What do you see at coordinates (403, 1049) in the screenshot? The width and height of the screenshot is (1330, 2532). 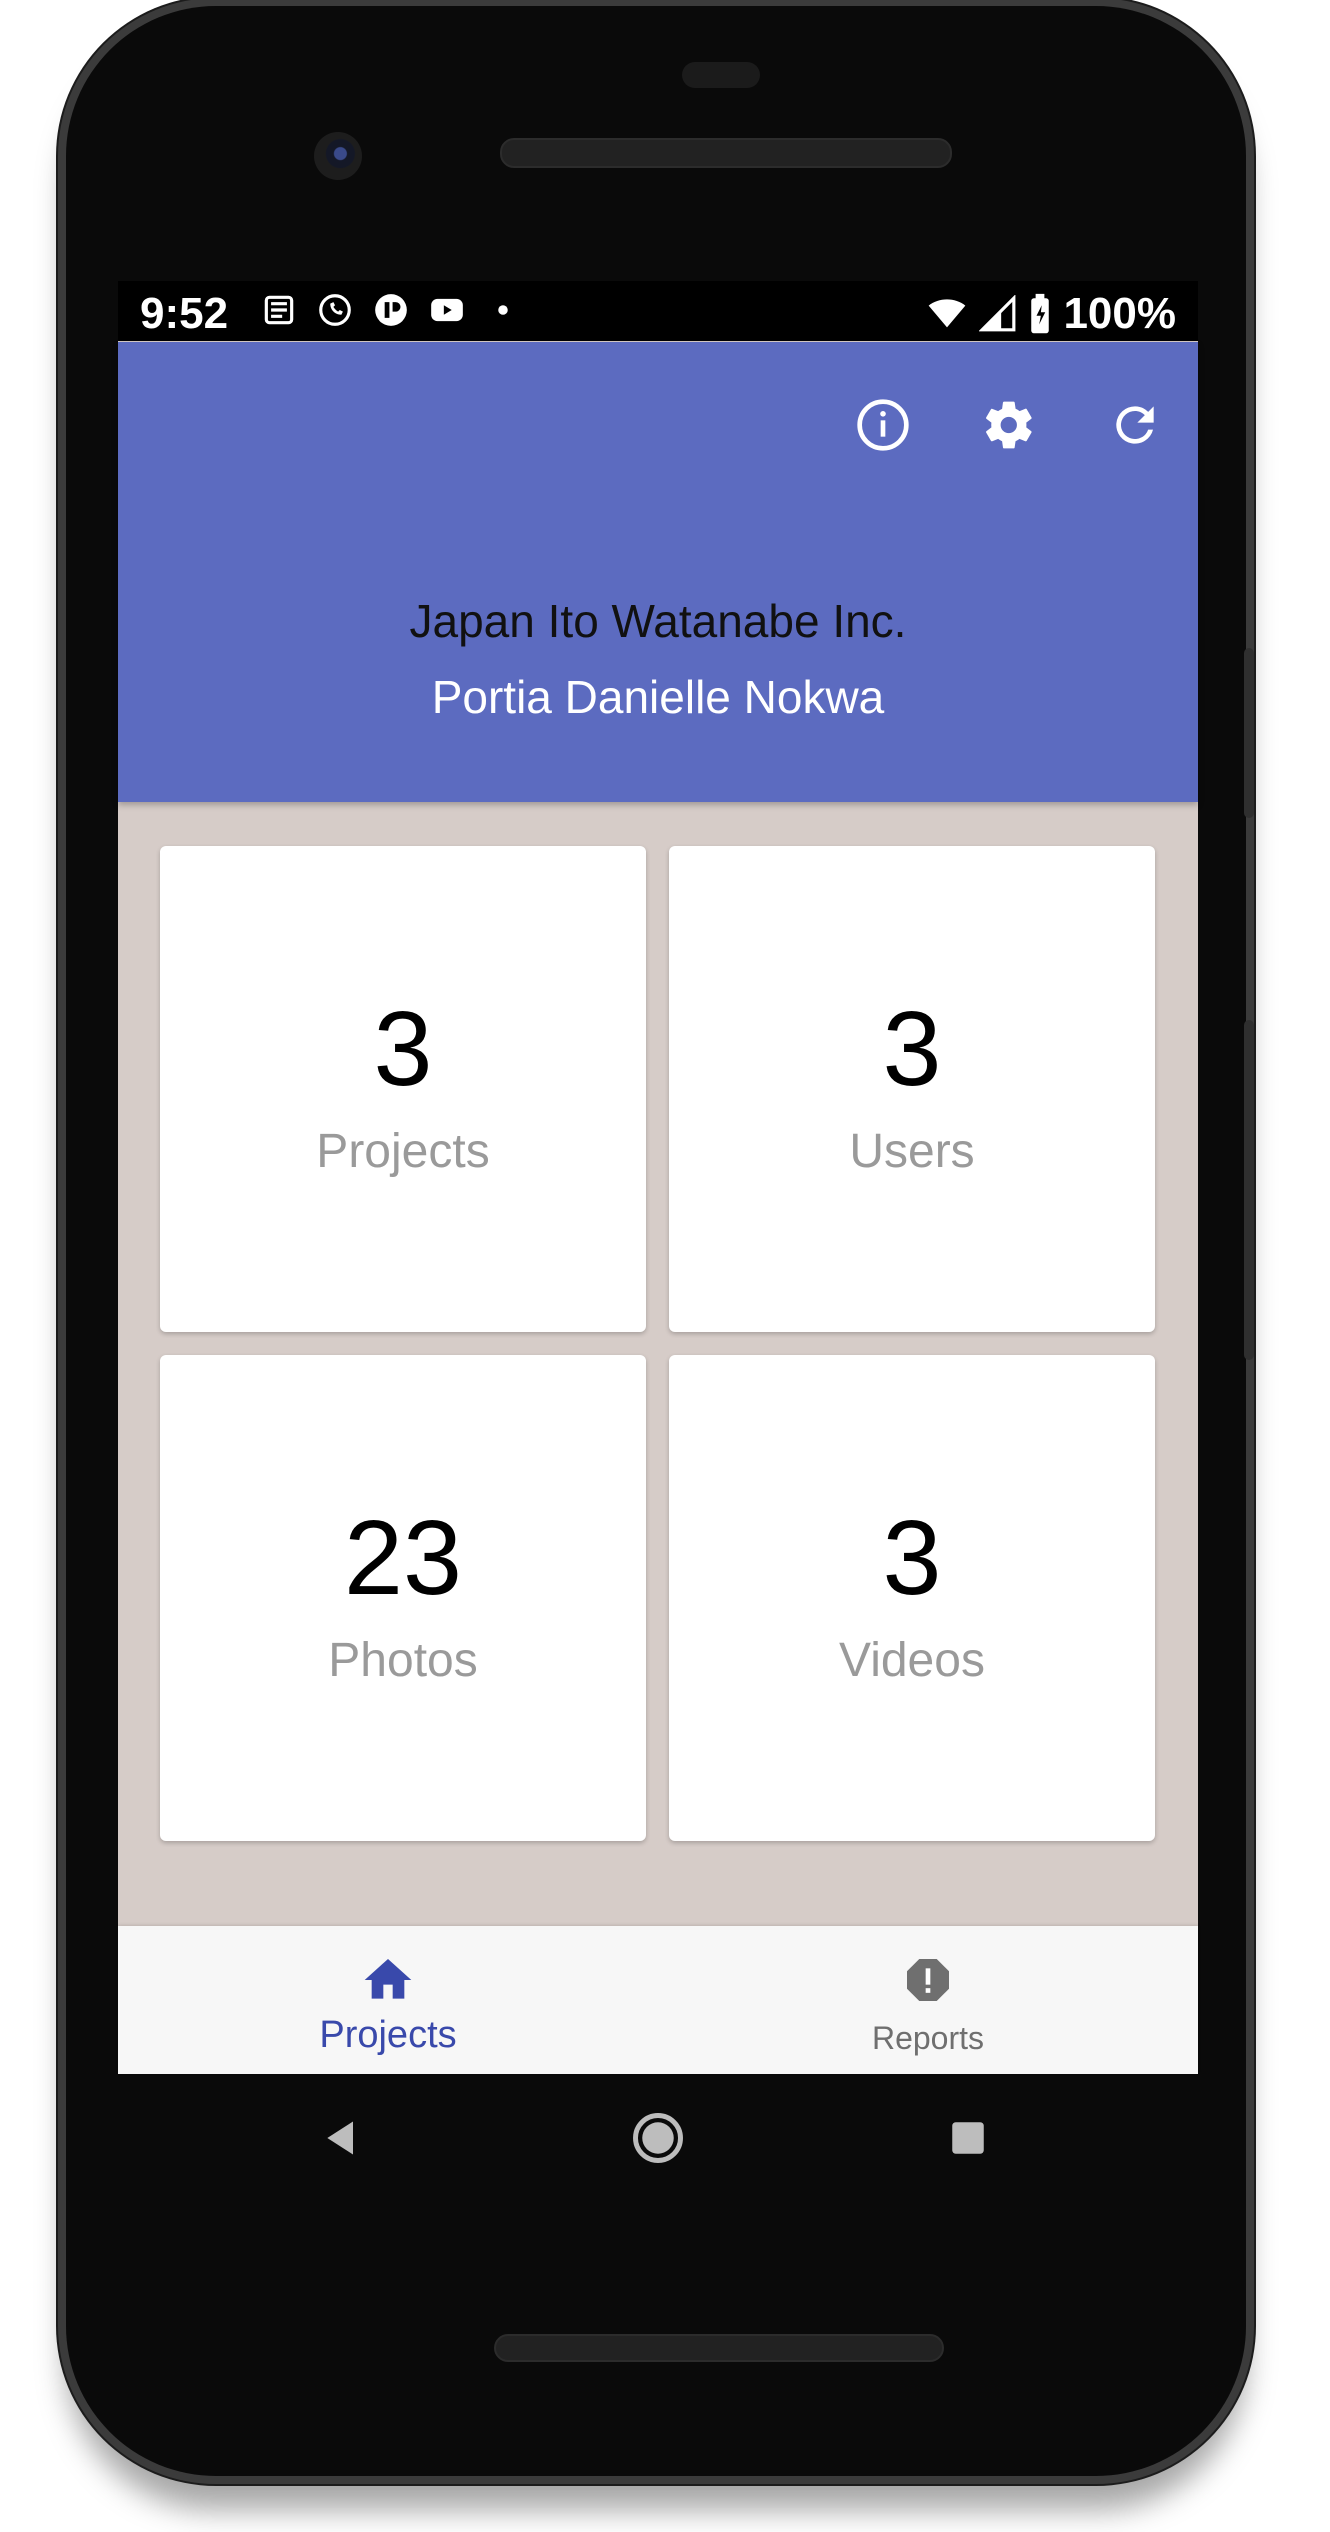 I see `projects-count: 3` at bounding box center [403, 1049].